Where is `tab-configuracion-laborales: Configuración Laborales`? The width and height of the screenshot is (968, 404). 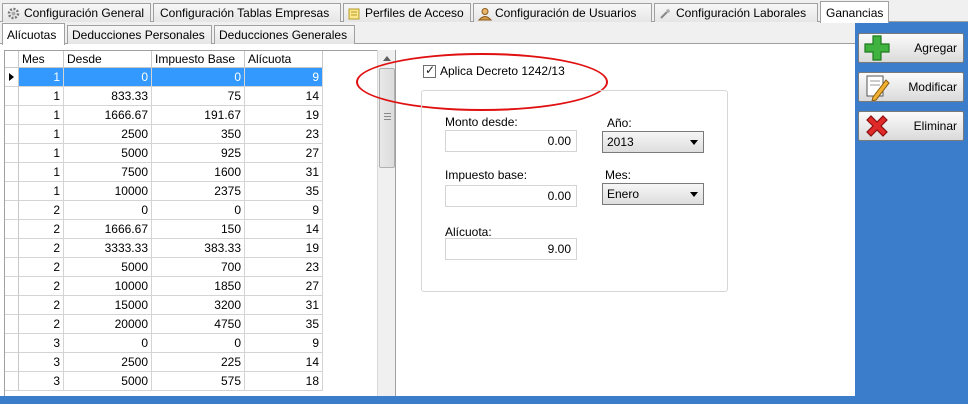 tab-configuracion-laborales: Configuración Laborales is located at coordinates (736, 12).